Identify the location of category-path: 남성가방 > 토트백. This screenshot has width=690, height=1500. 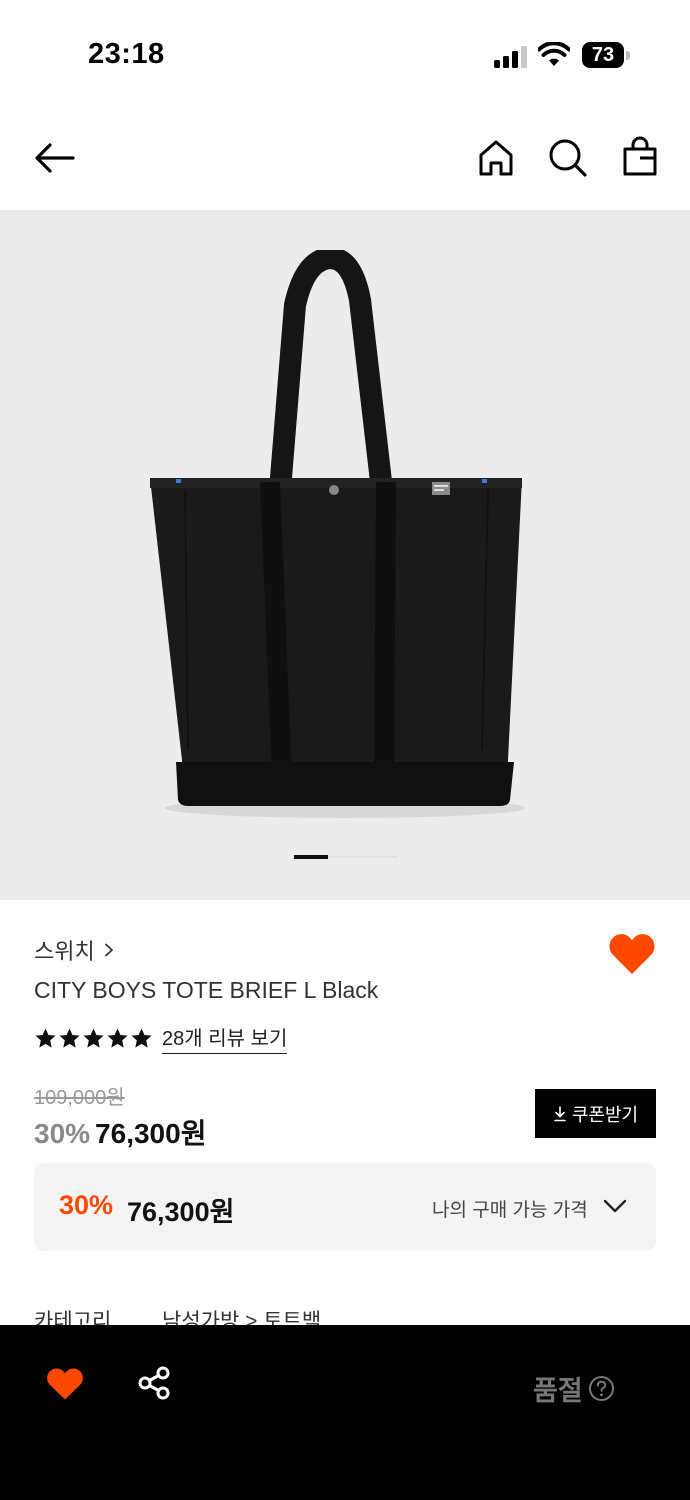
(241, 1315).